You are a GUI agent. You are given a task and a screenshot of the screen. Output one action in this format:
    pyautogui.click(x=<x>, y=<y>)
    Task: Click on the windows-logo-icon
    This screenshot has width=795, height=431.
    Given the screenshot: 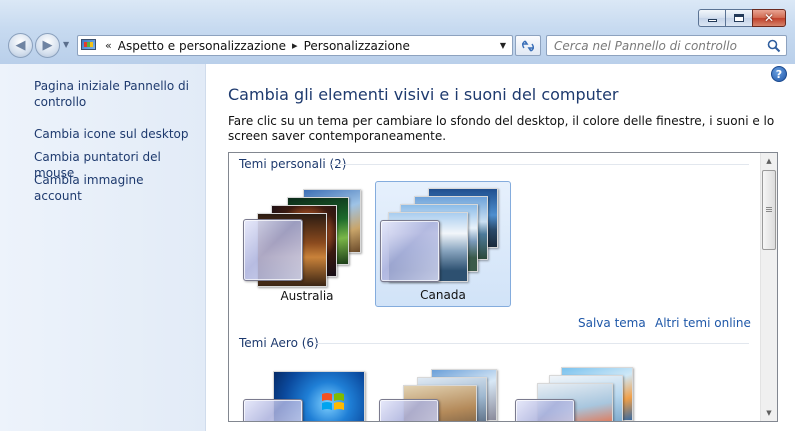 What is the action you would take?
    pyautogui.click(x=333, y=401)
    